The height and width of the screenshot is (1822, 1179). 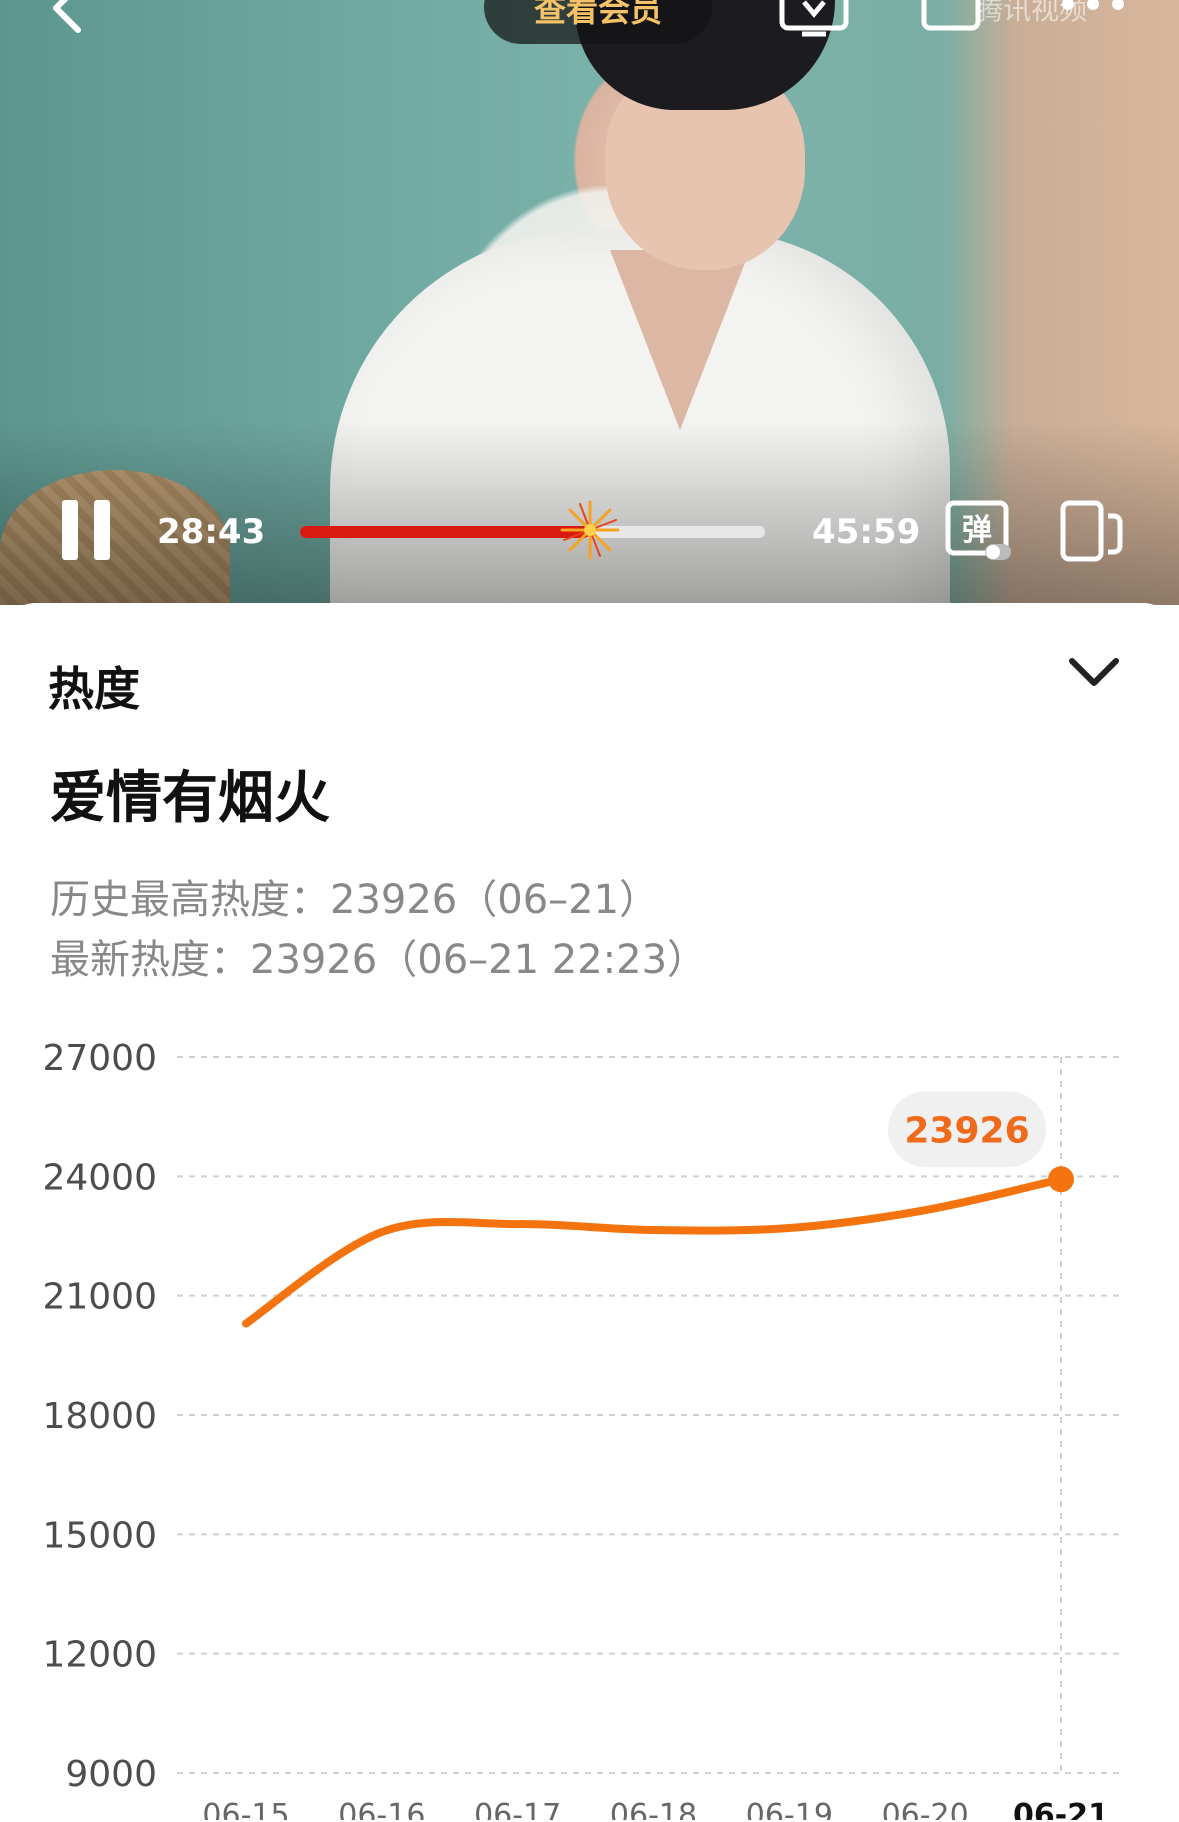 I want to click on y-tick-label: 12000, so click(x=99, y=1655).